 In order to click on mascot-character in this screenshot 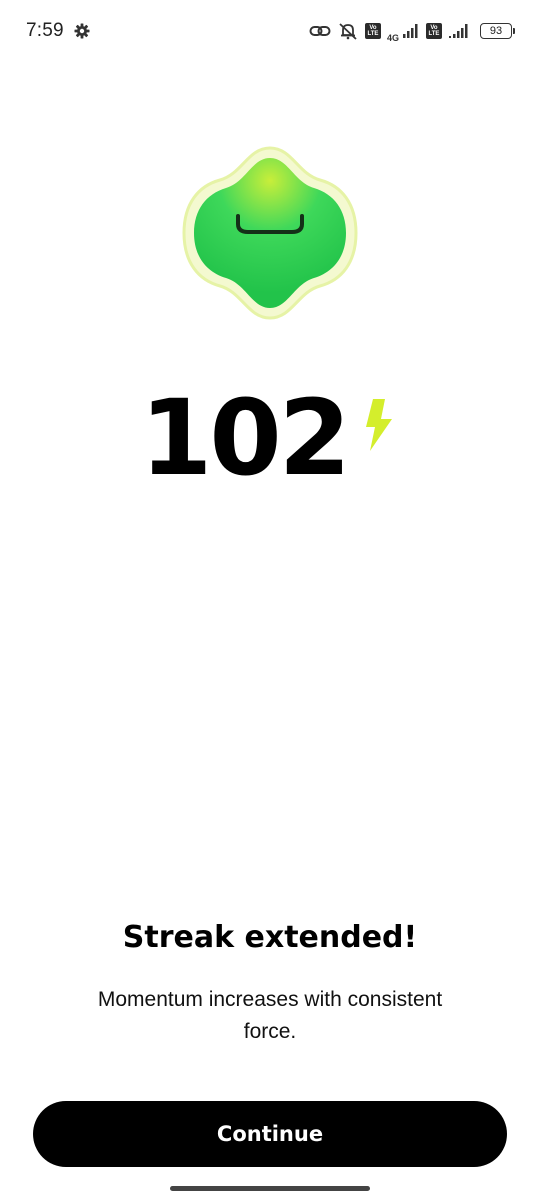, I will do `click(270, 233)`.